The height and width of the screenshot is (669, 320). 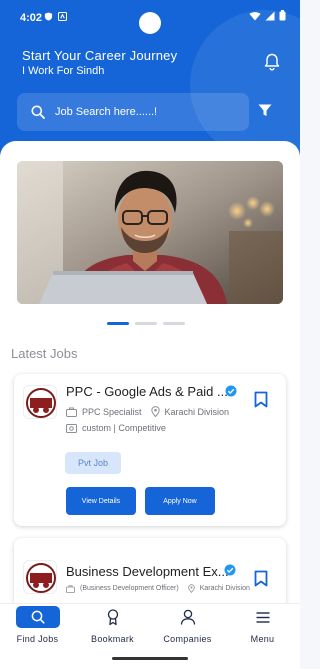 I want to click on job-salary: custom | Competitive, so click(x=124, y=428).